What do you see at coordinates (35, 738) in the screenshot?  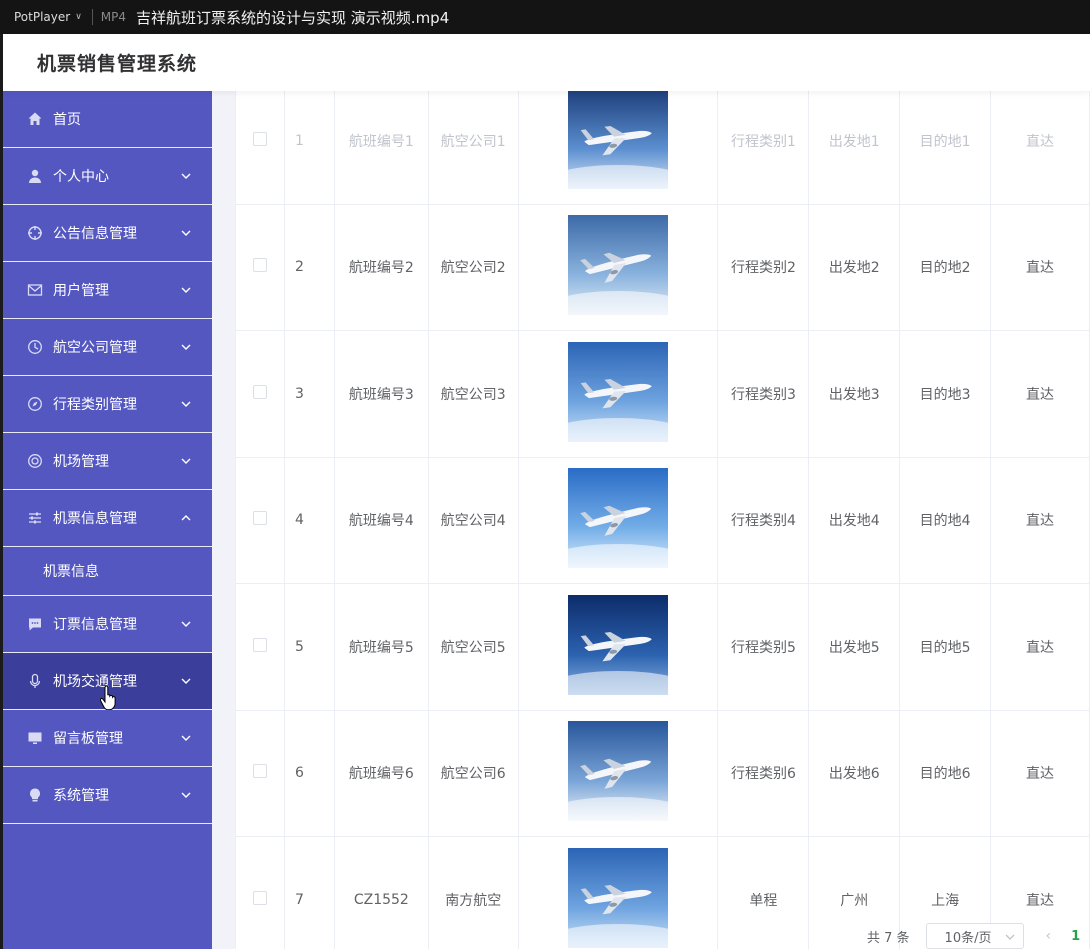 I see `monitor-icon` at bounding box center [35, 738].